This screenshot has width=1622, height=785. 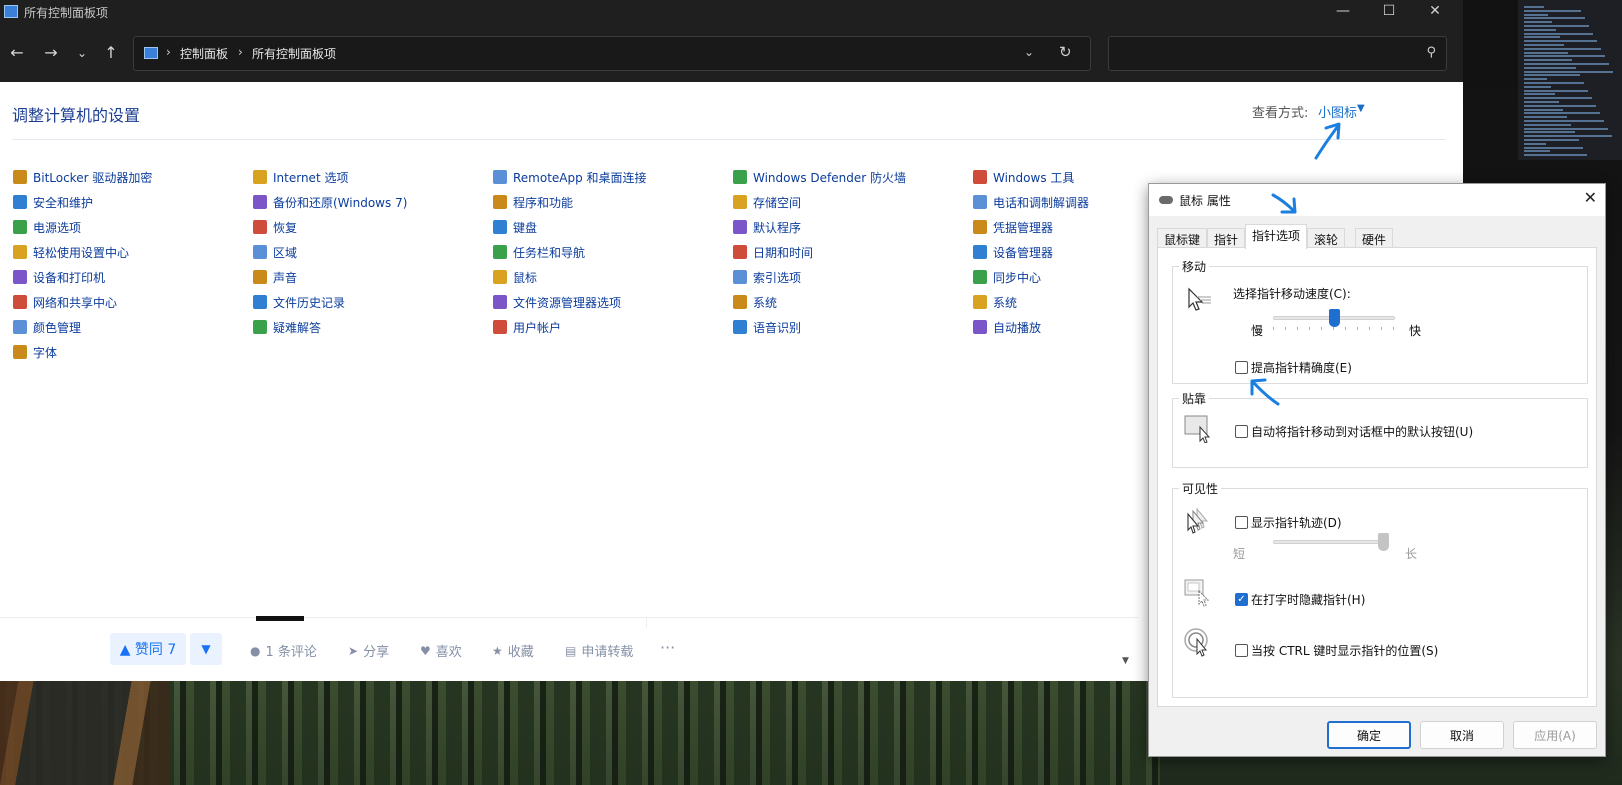 What do you see at coordinates (1331, 548) in the screenshot?
I see `trails-length-slider` at bounding box center [1331, 548].